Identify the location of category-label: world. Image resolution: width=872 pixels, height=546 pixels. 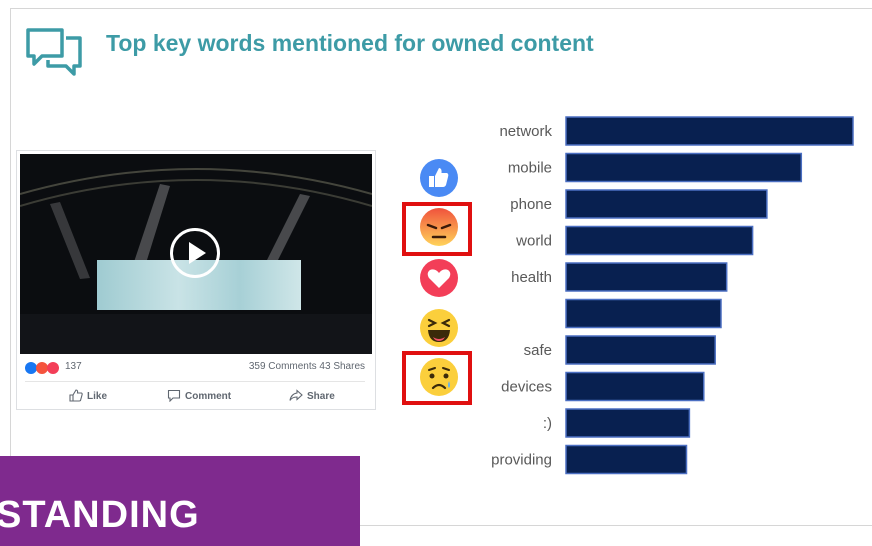
(533, 241).